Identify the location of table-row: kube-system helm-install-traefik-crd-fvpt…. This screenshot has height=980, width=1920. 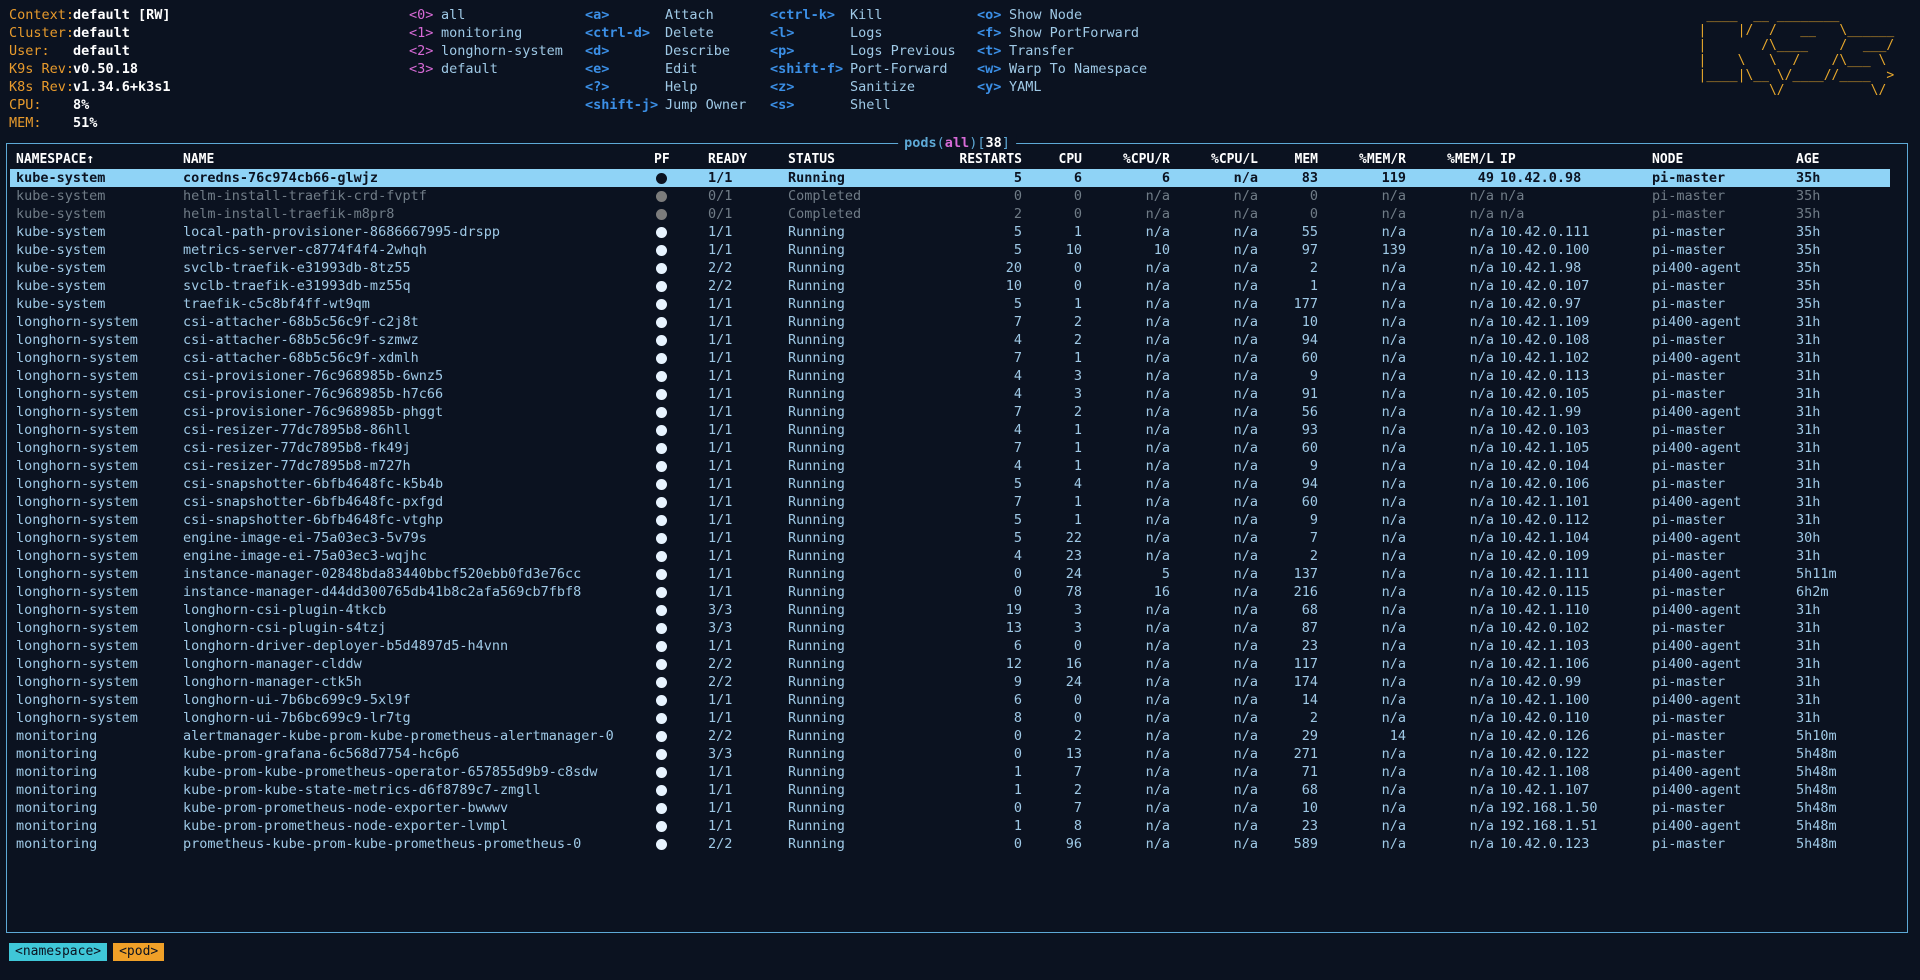
(950, 196).